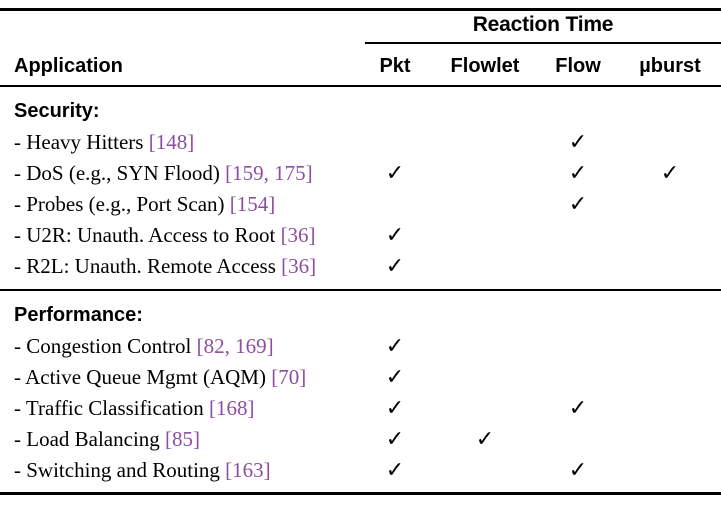  I want to click on table-row: - R2L: Unauth. Remote Access [36] ✓, so click(360, 266).